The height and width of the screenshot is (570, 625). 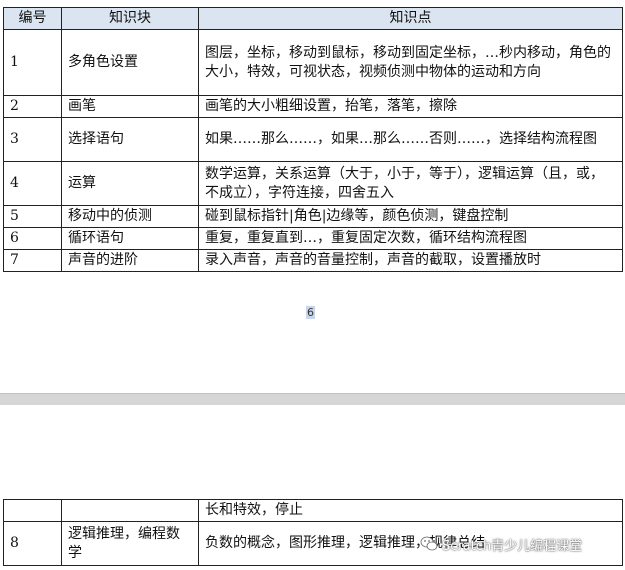 What do you see at coordinates (32, 238) in the screenshot?
I see `row-number: 6` at bounding box center [32, 238].